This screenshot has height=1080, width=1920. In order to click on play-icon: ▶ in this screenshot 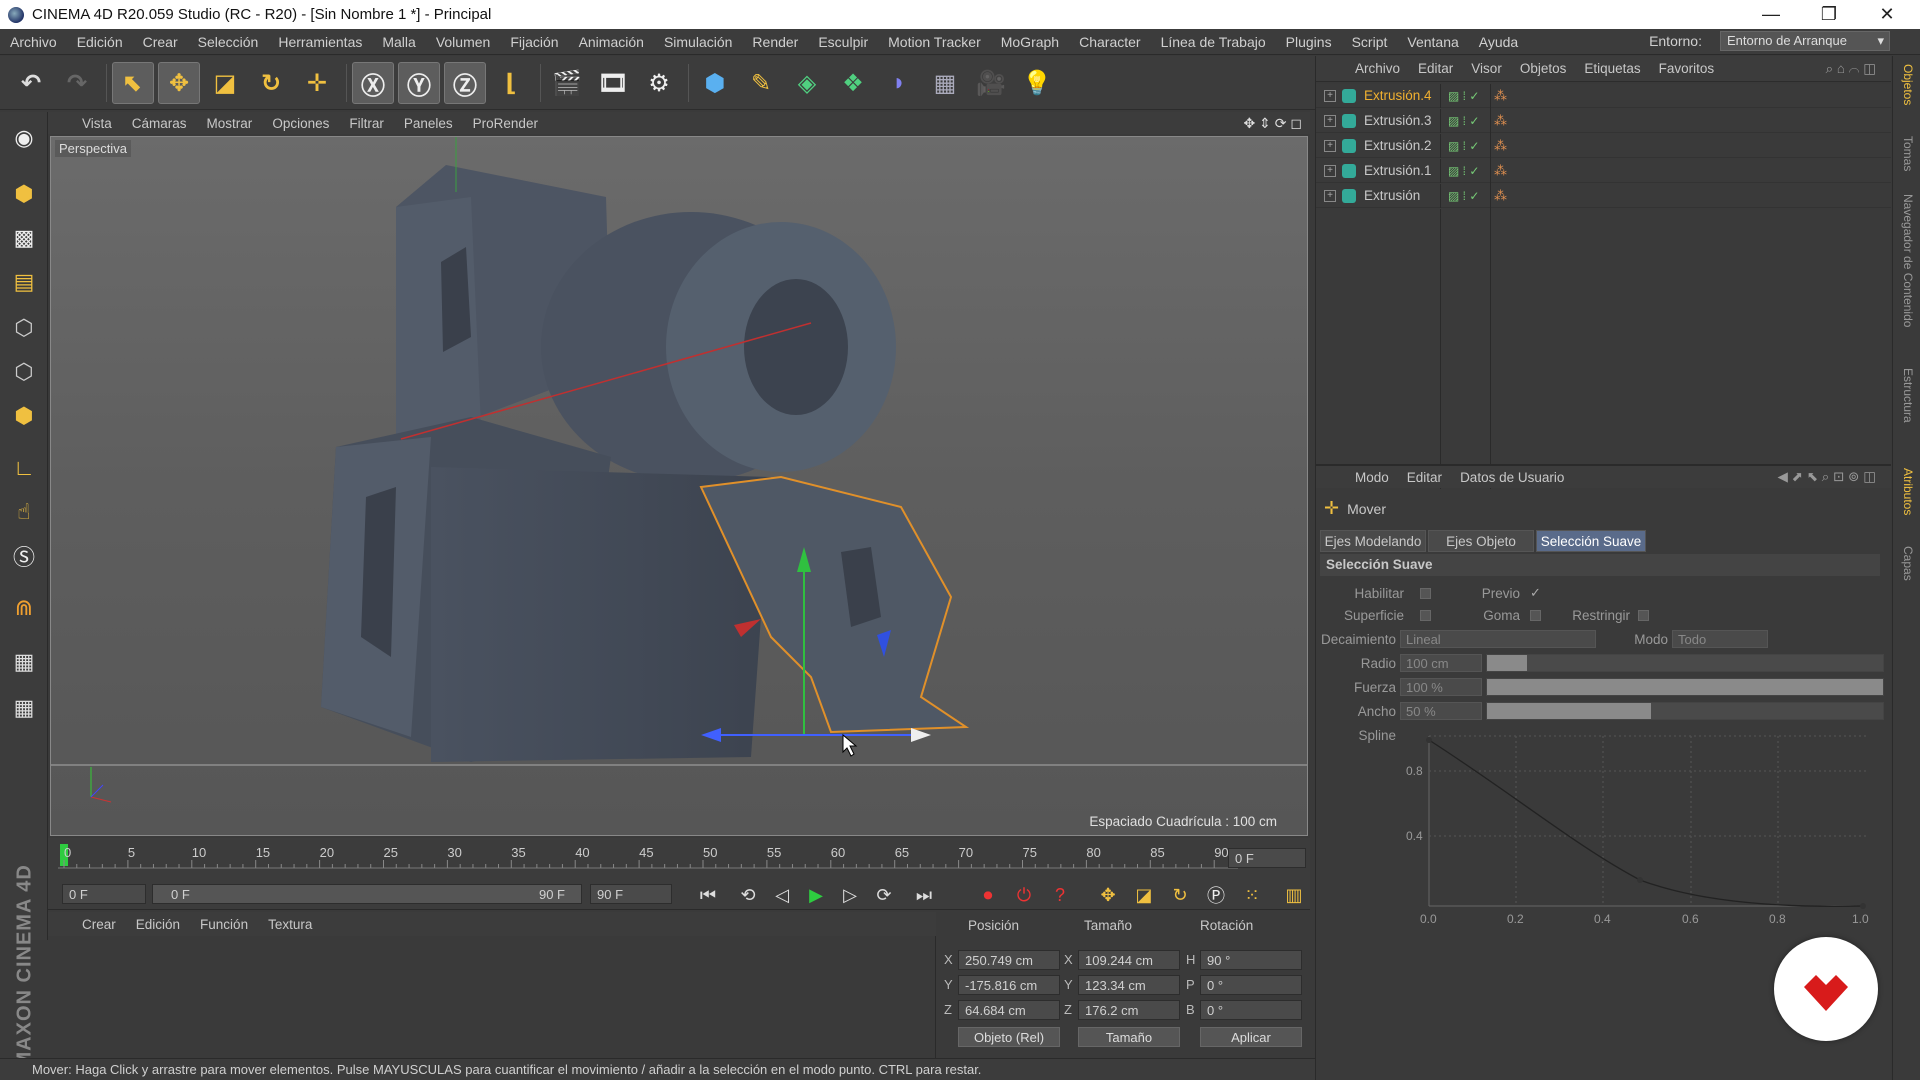, I will do `click(816, 895)`.